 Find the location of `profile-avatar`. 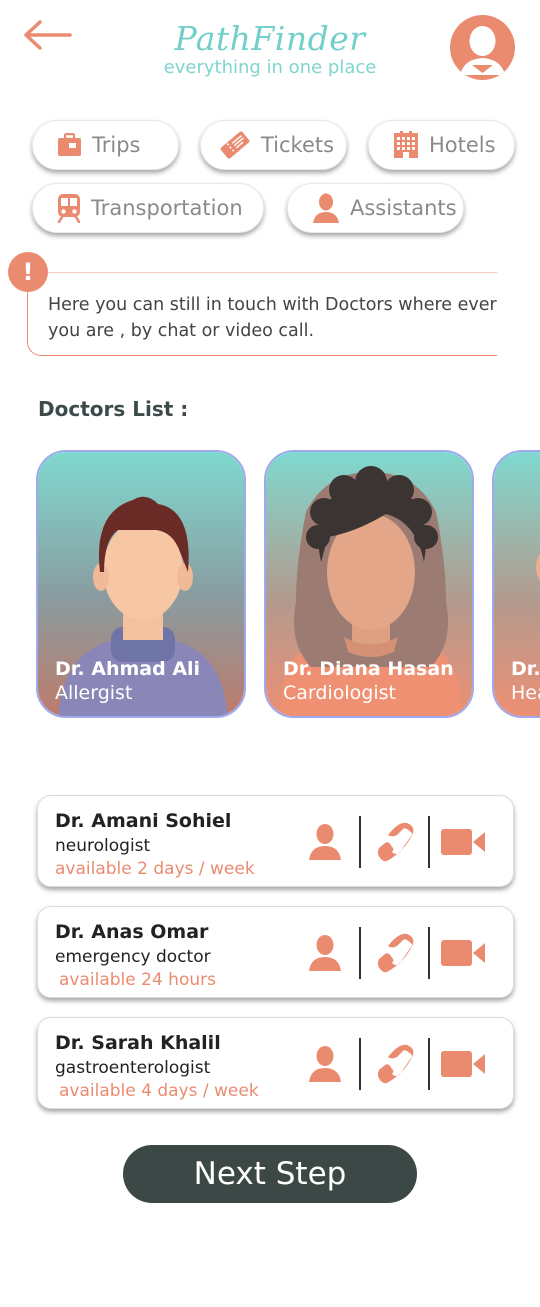

profile-avatar is located at coordinates (482, 47).